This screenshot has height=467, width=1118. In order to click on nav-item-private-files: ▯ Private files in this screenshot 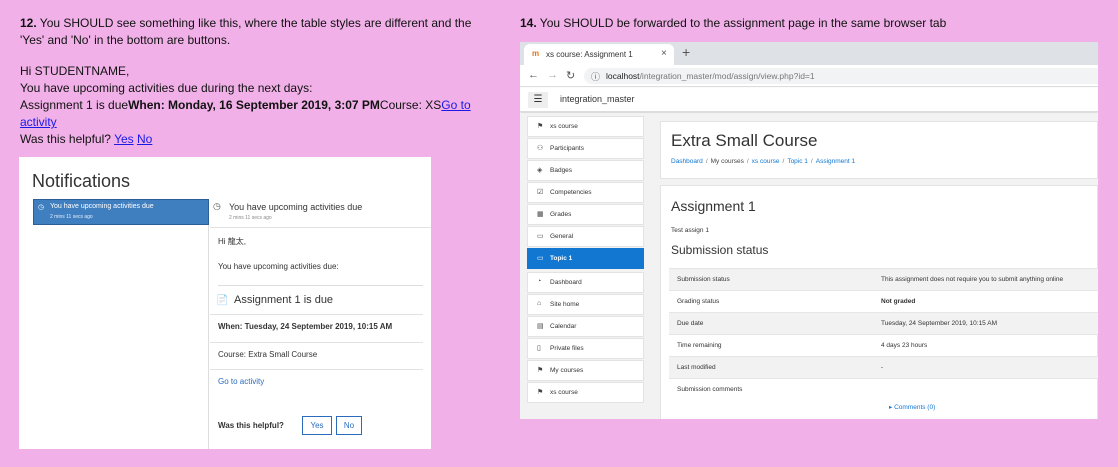, I will do `click(585, 348)`.